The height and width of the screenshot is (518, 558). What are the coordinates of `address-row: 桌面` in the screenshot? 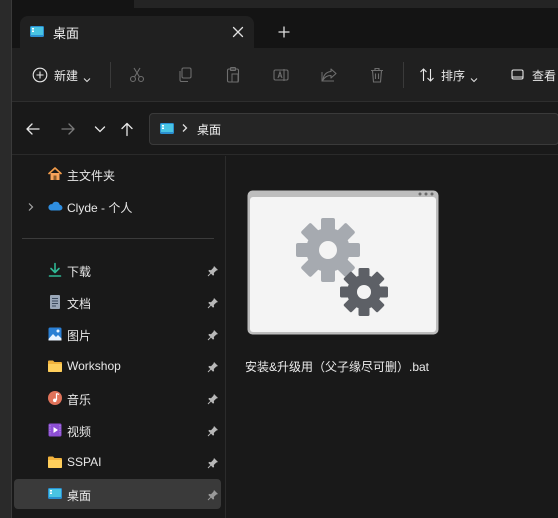 It's located at (285, 129).